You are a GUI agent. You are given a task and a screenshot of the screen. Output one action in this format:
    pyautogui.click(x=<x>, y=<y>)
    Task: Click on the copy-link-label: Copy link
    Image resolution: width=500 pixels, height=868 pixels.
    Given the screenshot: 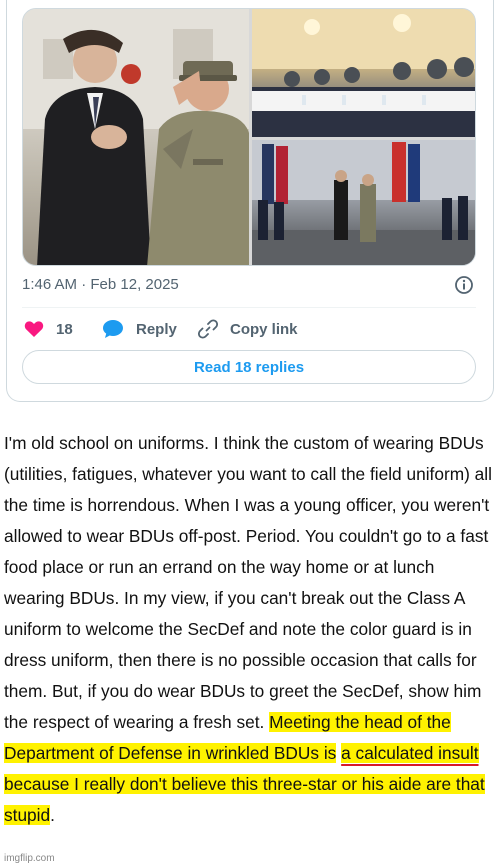 What is the action you would take?
    pyautogui.click(x=264, y=329)
    